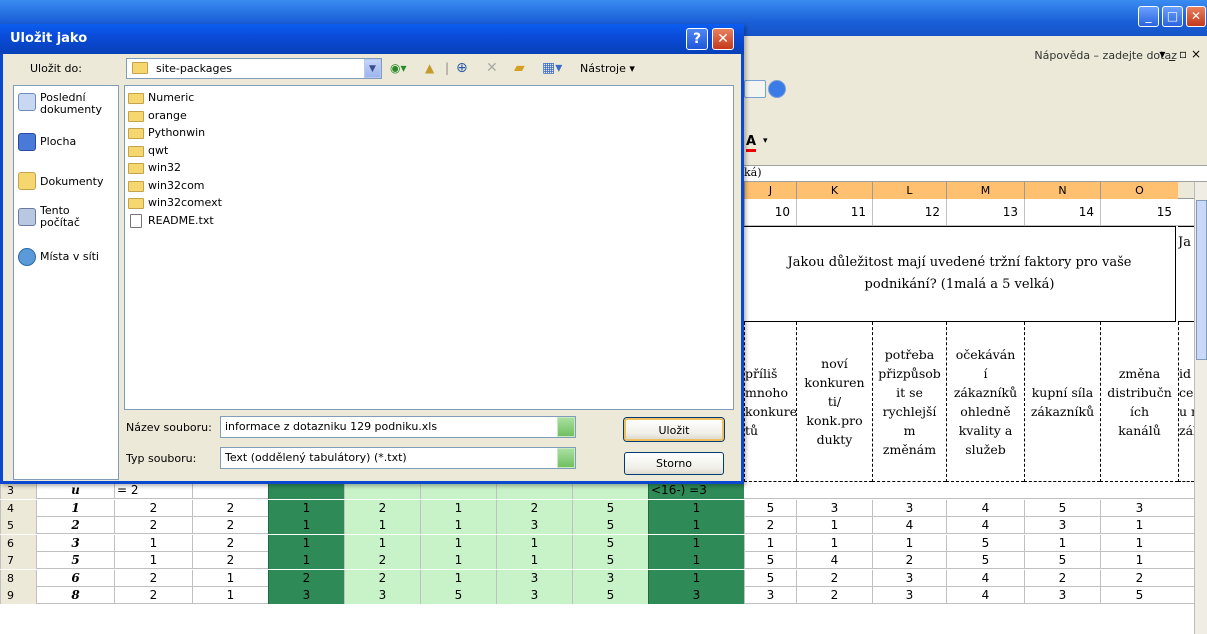  What do you see at coordinates (27, 257) in the screenshot?
I see `network-places-icon` at bounding box center [27, 257].